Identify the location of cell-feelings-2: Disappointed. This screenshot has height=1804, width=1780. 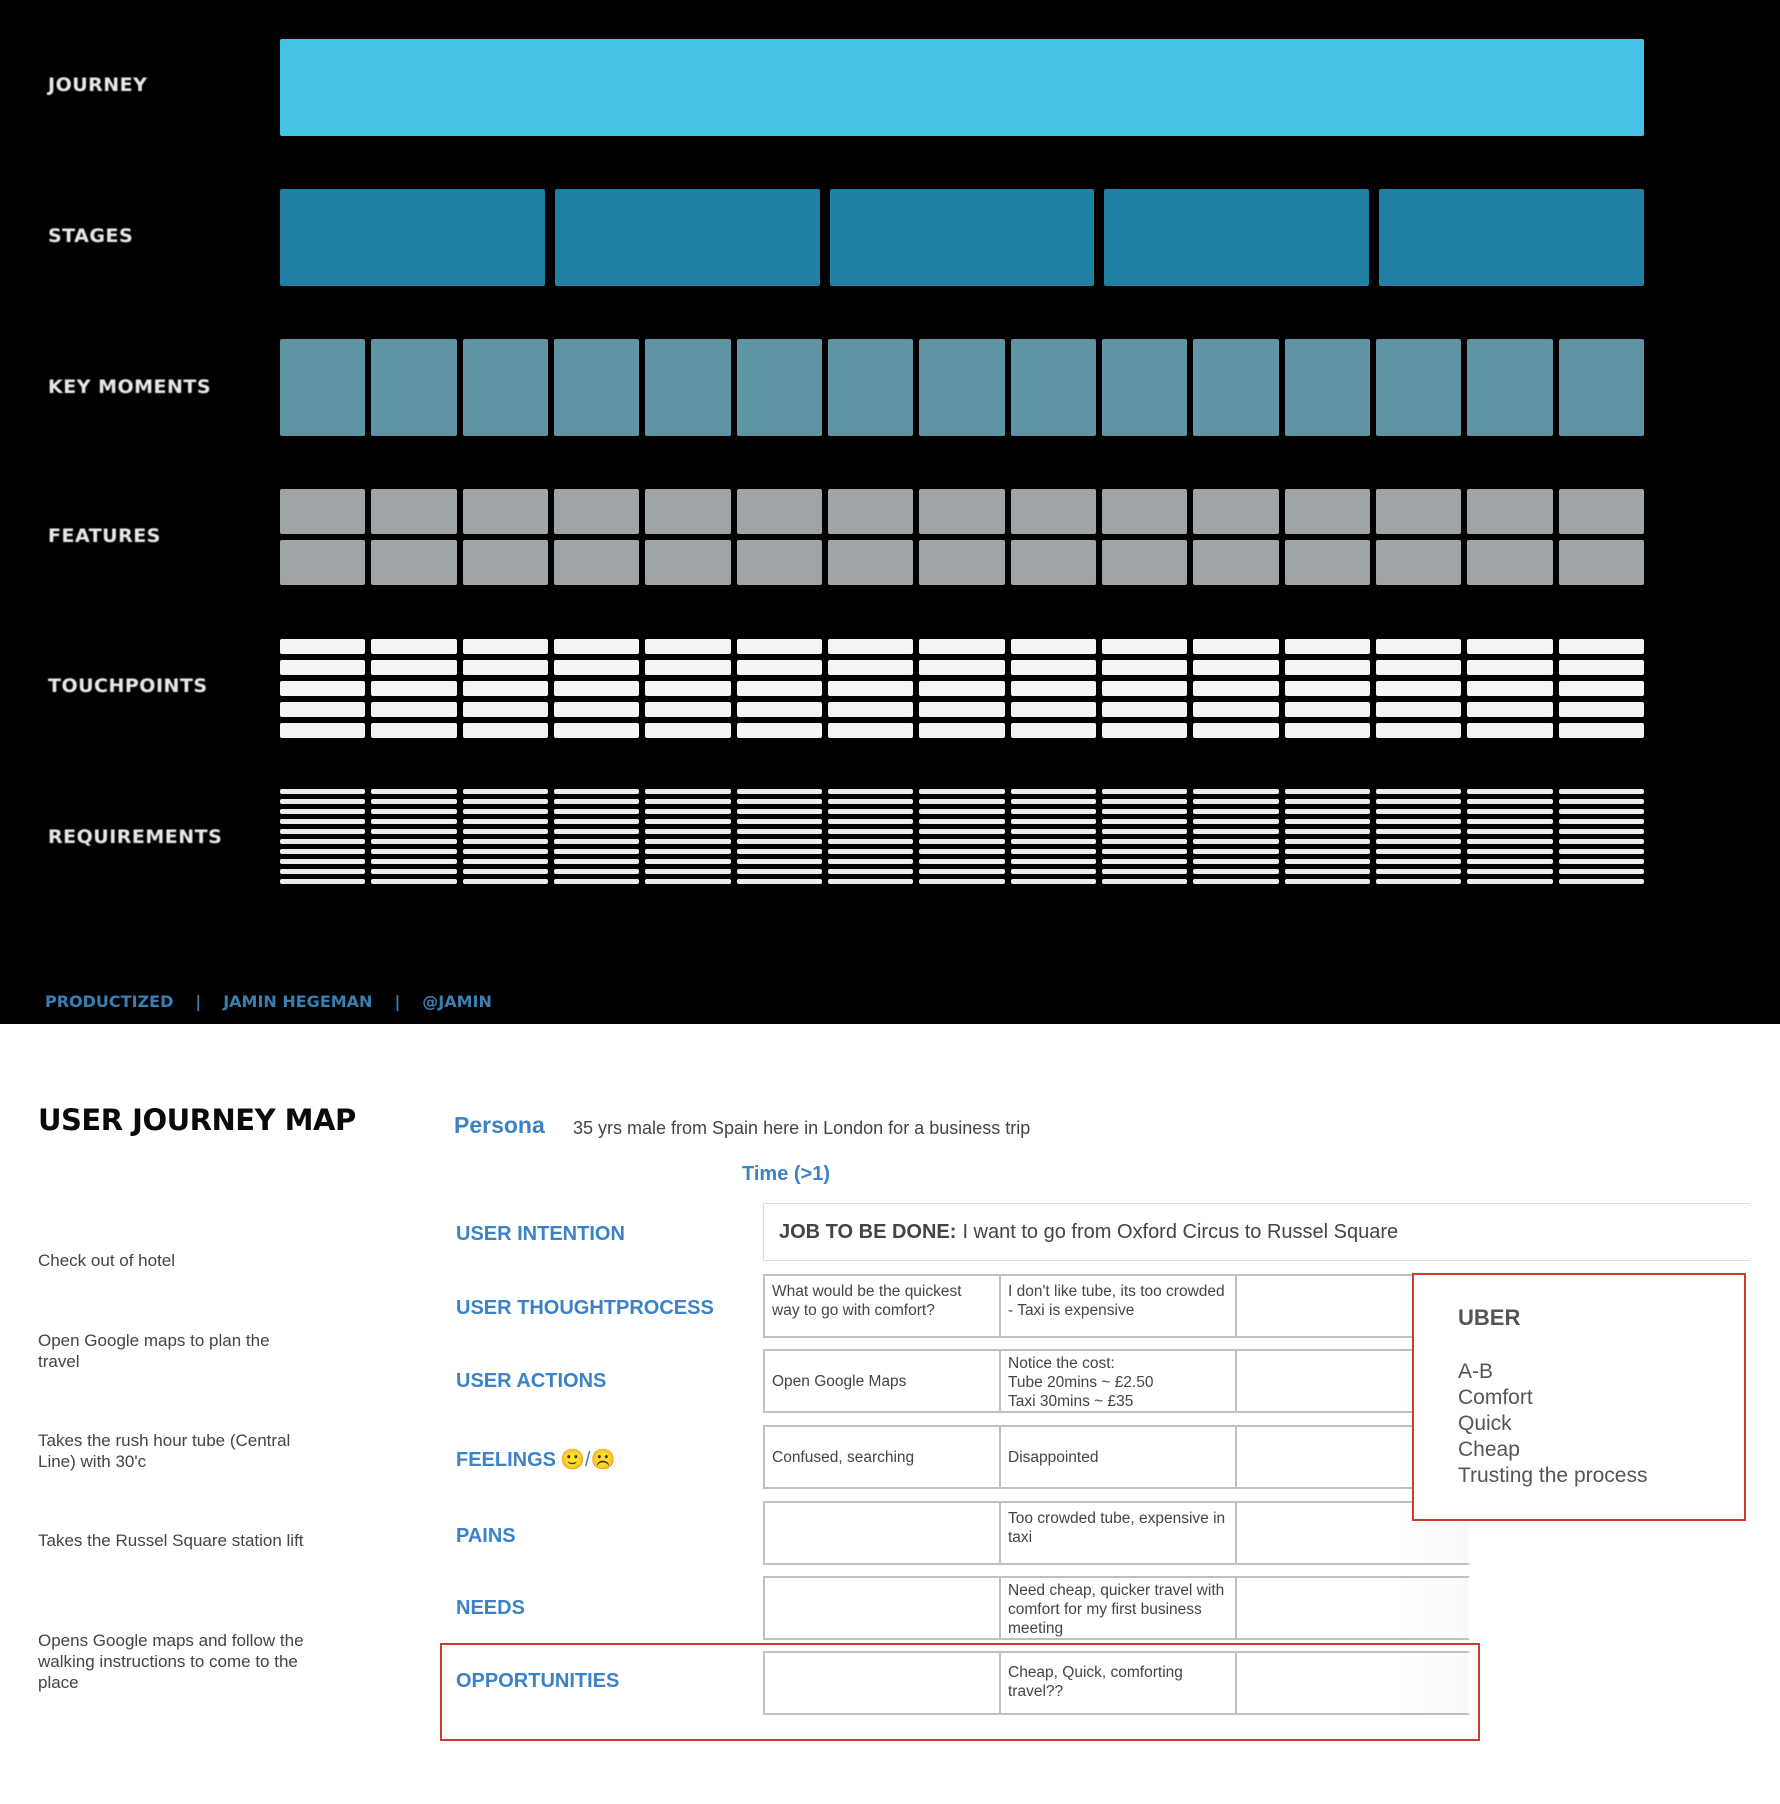
(1118, 1457).